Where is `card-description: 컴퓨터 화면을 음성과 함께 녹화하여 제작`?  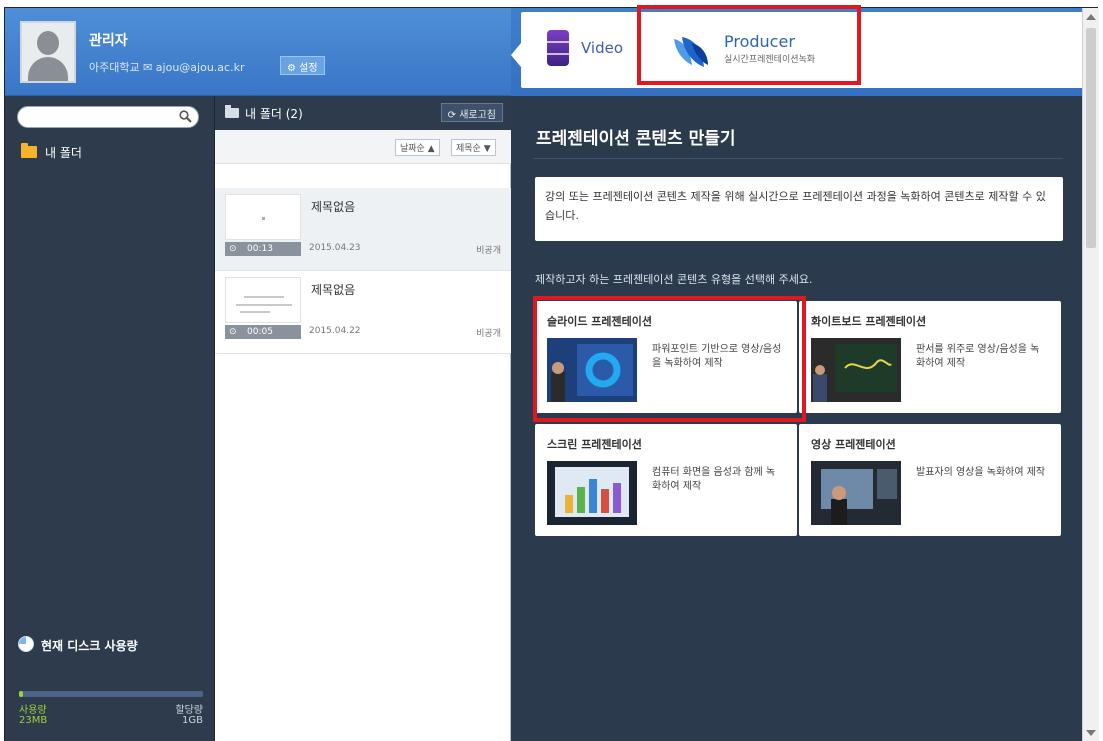
card-description: 컴퓨터 화면을 음성과 함께 녹화하여 제작 is located at coordinates (714, 479).